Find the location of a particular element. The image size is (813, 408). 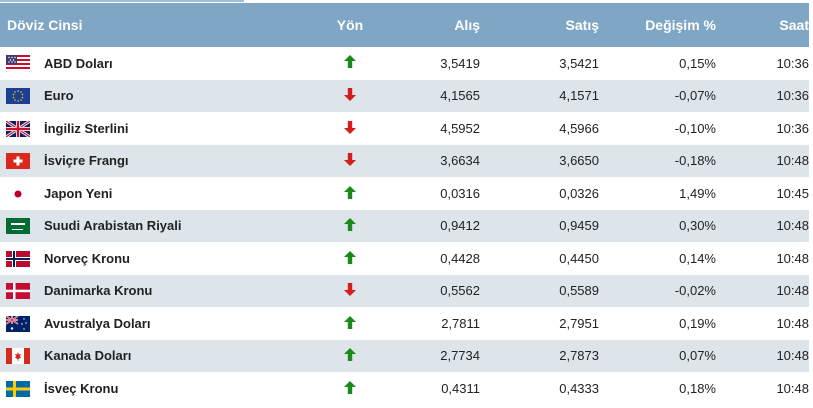

currency-name: İngiliz Sterlini is located at coordinates (86, 128).